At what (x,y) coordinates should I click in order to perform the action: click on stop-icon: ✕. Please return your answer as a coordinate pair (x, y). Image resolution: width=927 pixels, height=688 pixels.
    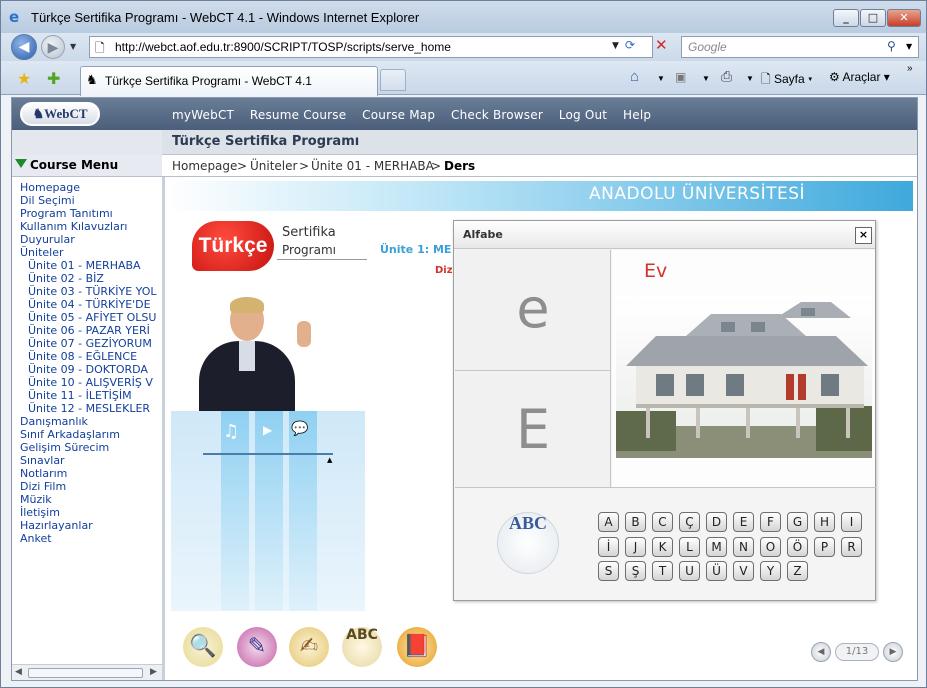
    Looking at the image, I should click on (661, 45).